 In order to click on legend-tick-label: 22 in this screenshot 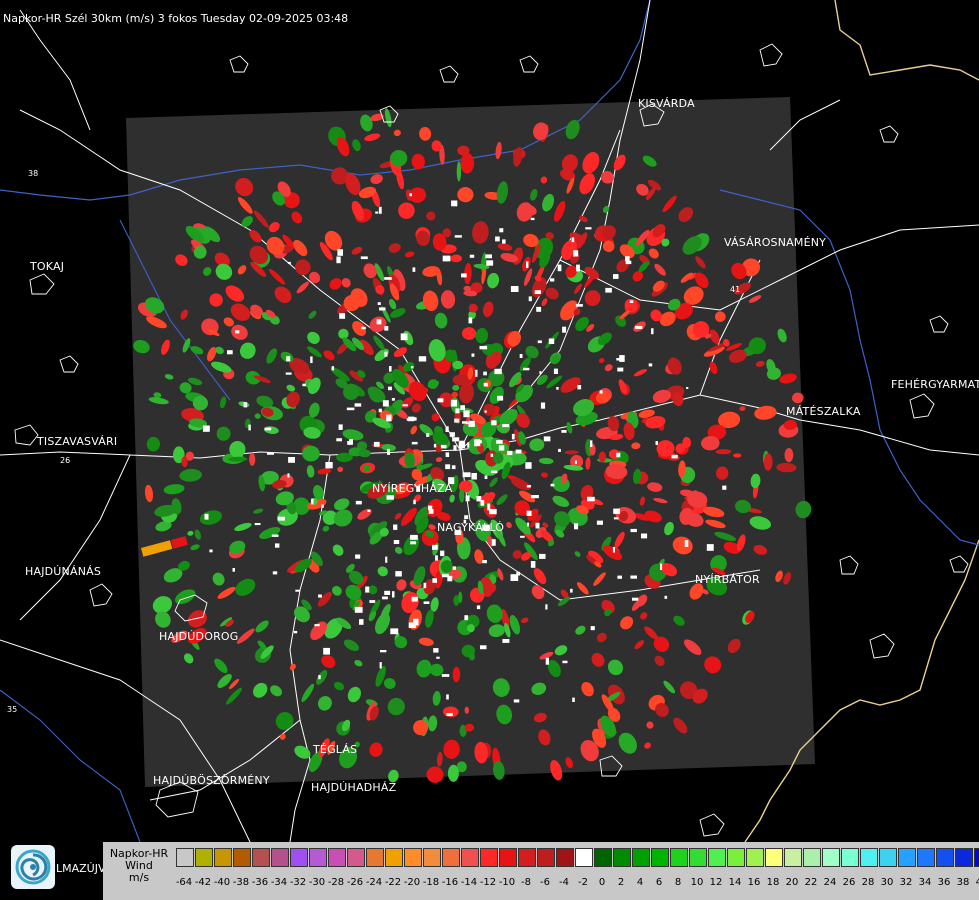, I will do `click(811, 882)`.